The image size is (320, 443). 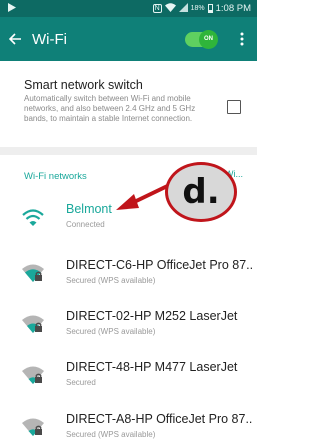 What do you see at coordinates (85, 224) in the screenshot?
I see `network-status: Connected` at bounding box center [85, 224].